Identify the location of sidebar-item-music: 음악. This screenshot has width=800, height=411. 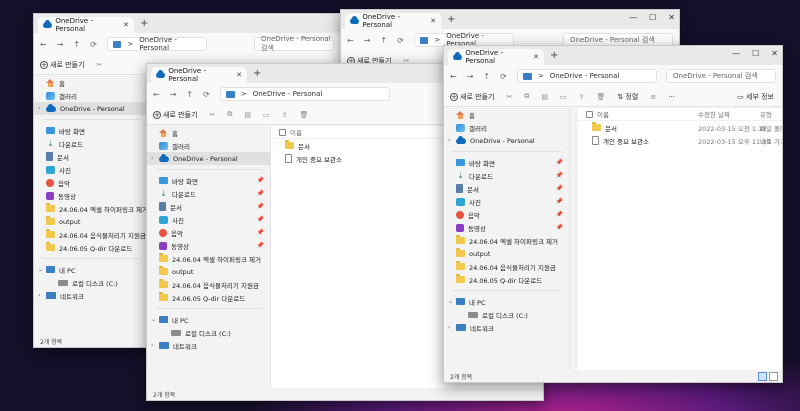
(91, 182).